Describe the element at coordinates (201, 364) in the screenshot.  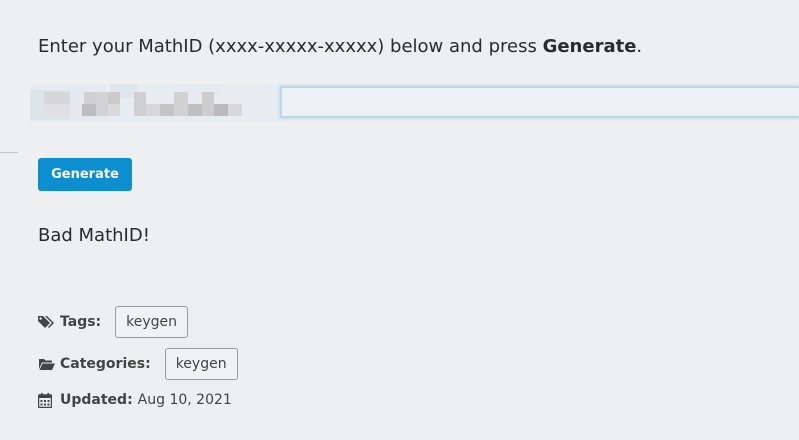
I see `category-chip-keygen: keygen` at that location.